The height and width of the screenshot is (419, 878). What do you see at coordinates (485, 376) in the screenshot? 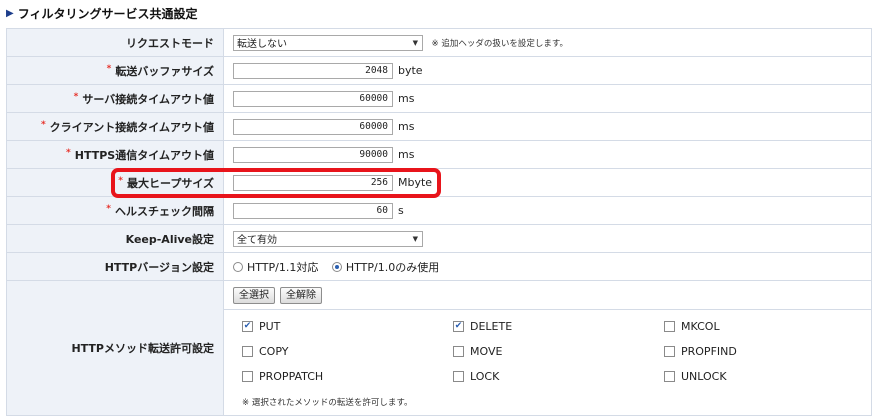
I see `method-lock-label: LOCK` at bounding box center [485, 376].